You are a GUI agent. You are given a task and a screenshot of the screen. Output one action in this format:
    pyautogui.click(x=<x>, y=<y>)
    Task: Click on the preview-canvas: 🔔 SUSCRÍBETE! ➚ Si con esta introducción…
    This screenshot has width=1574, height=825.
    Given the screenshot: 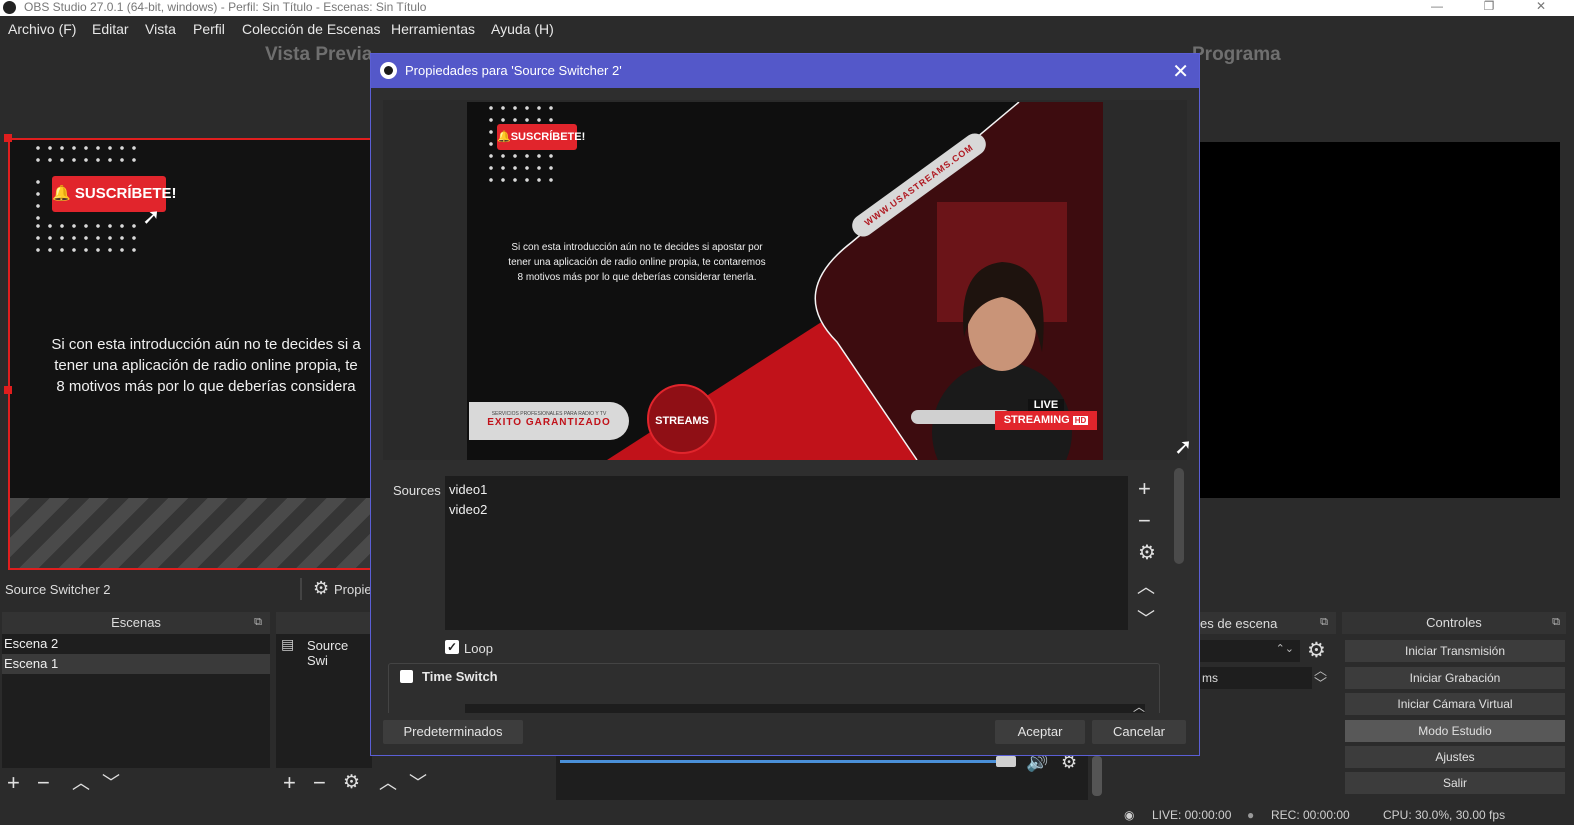 What is the action you would take?
    pyautogui.click(x=190, y=354)
    